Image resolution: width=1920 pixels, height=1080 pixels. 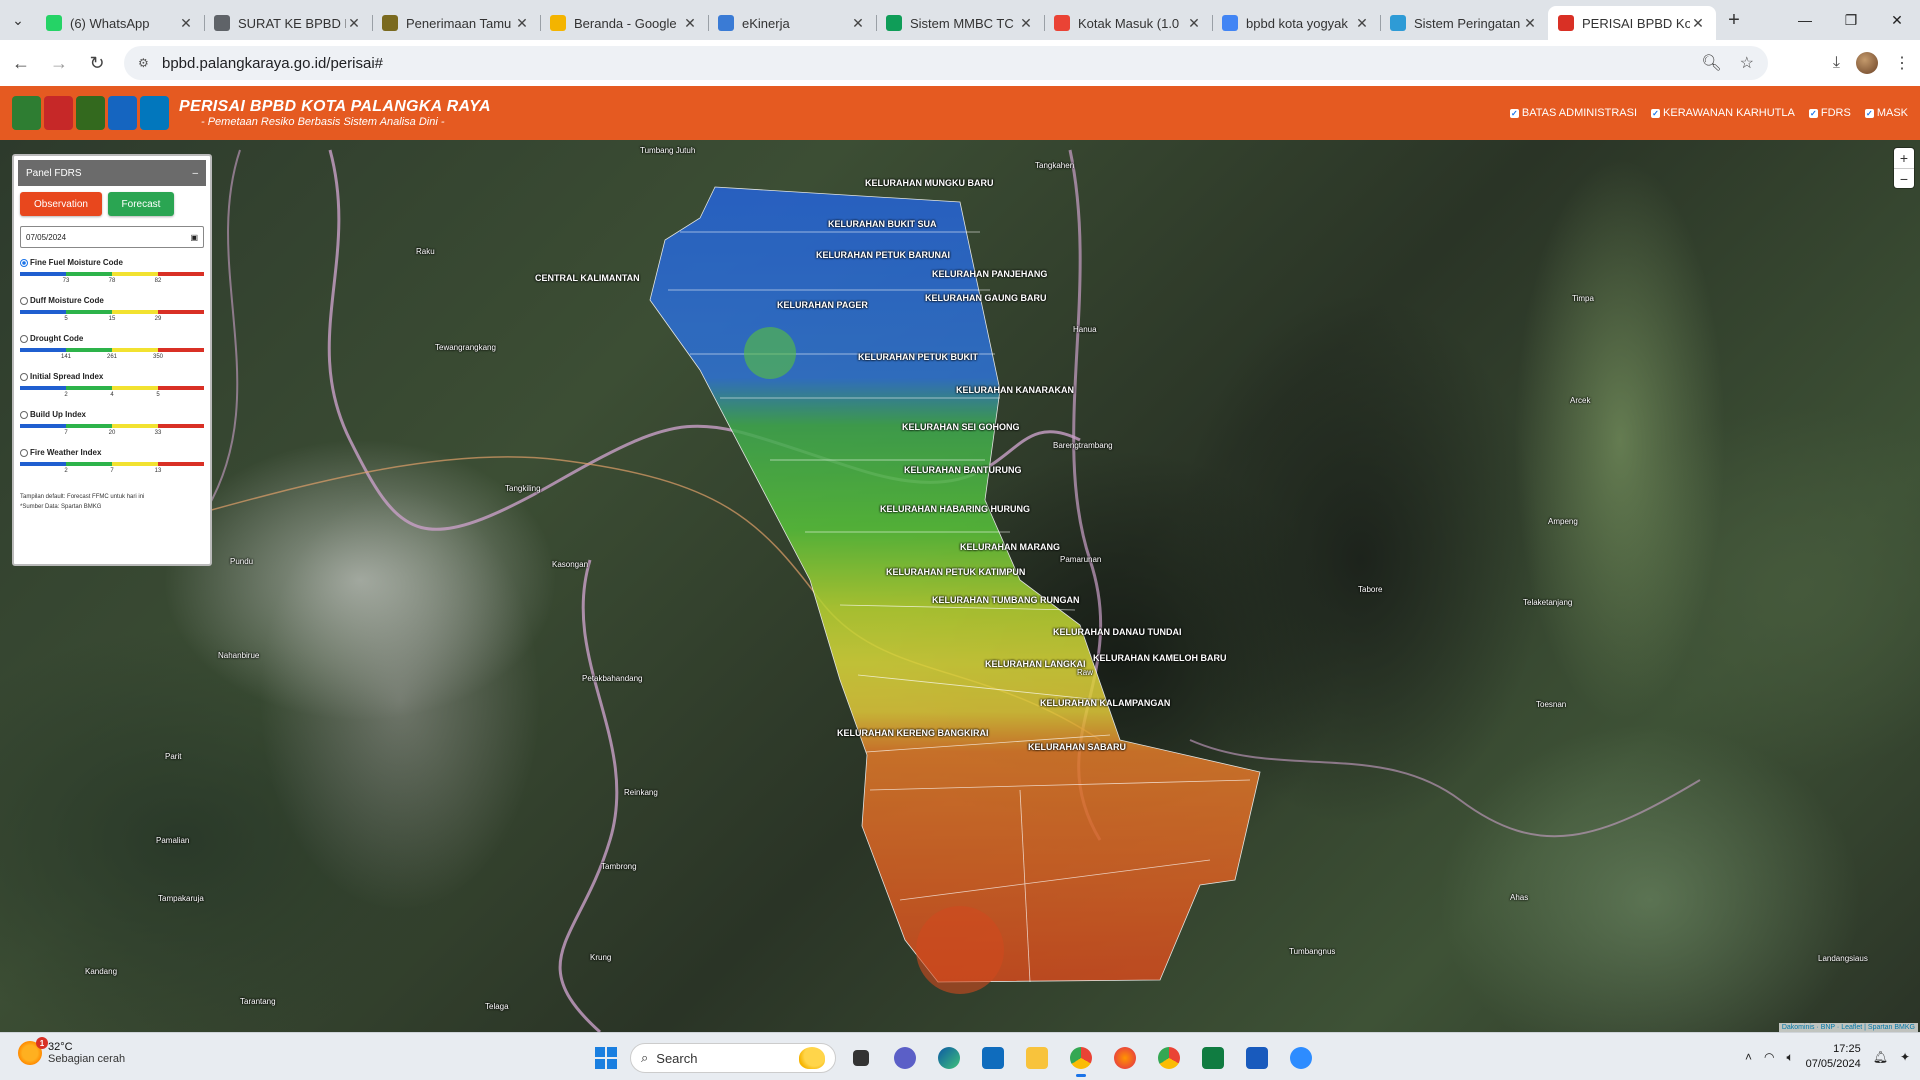 What do you see at coordinates (1081, 1058) in the screenshot?
I see `chrome-icon` at bounding box center [1081, 1058].